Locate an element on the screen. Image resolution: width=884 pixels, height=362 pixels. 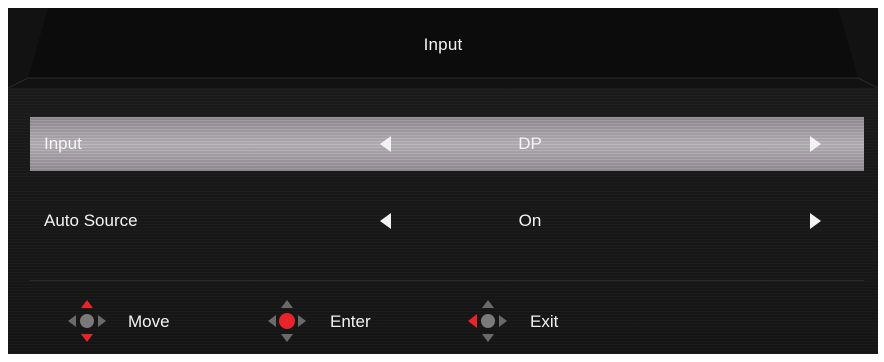
footer-exit-label: Exit is located at coordinates (544, 321).